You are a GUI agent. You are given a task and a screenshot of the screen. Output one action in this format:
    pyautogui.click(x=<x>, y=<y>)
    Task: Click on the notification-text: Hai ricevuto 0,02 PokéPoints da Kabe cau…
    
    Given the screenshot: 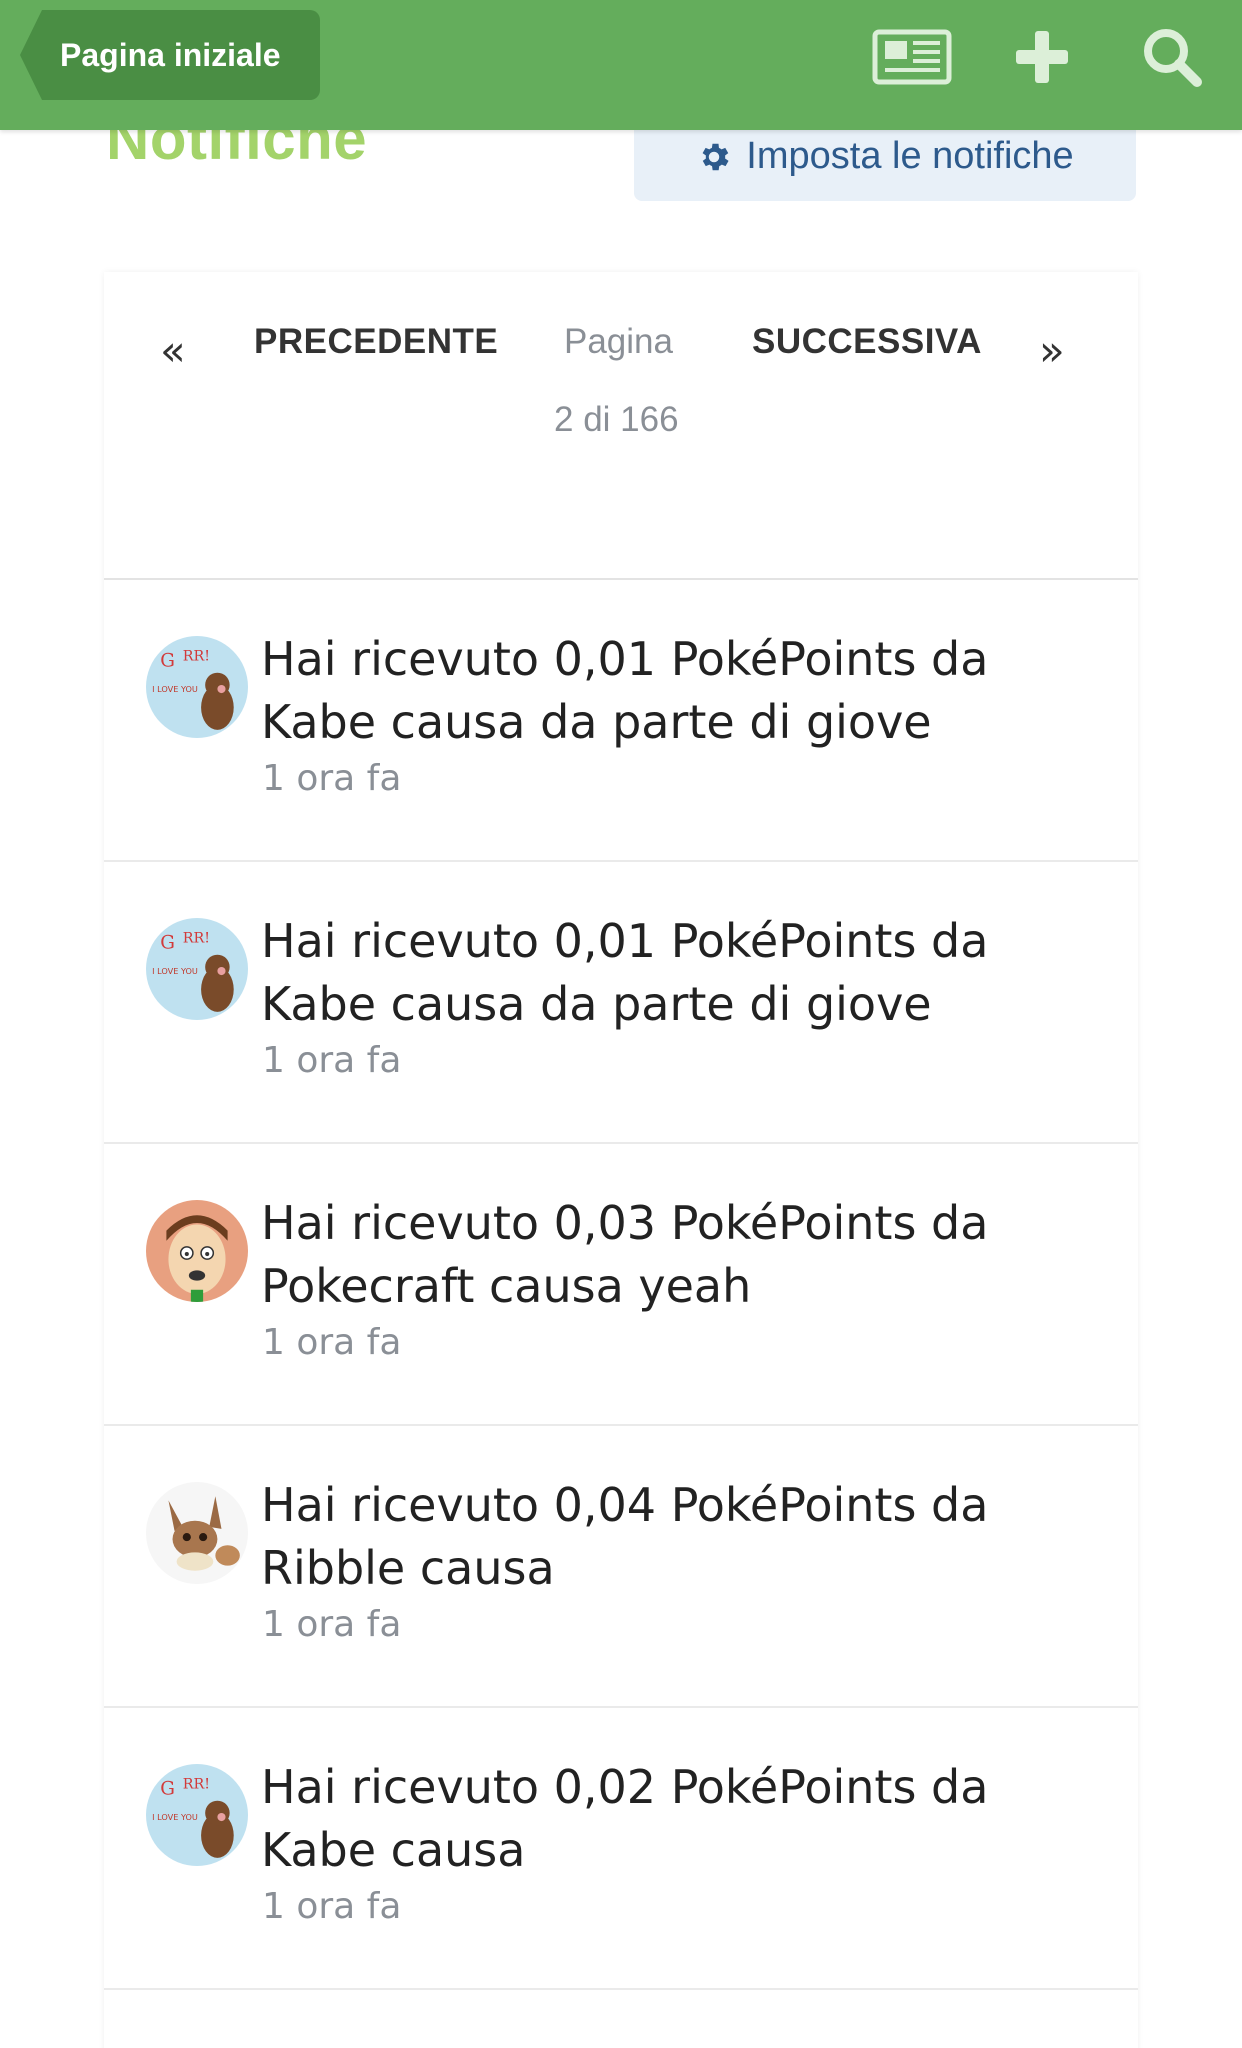 What is the action you would take?
    pyautogui.click(x=625, y=1818)
    